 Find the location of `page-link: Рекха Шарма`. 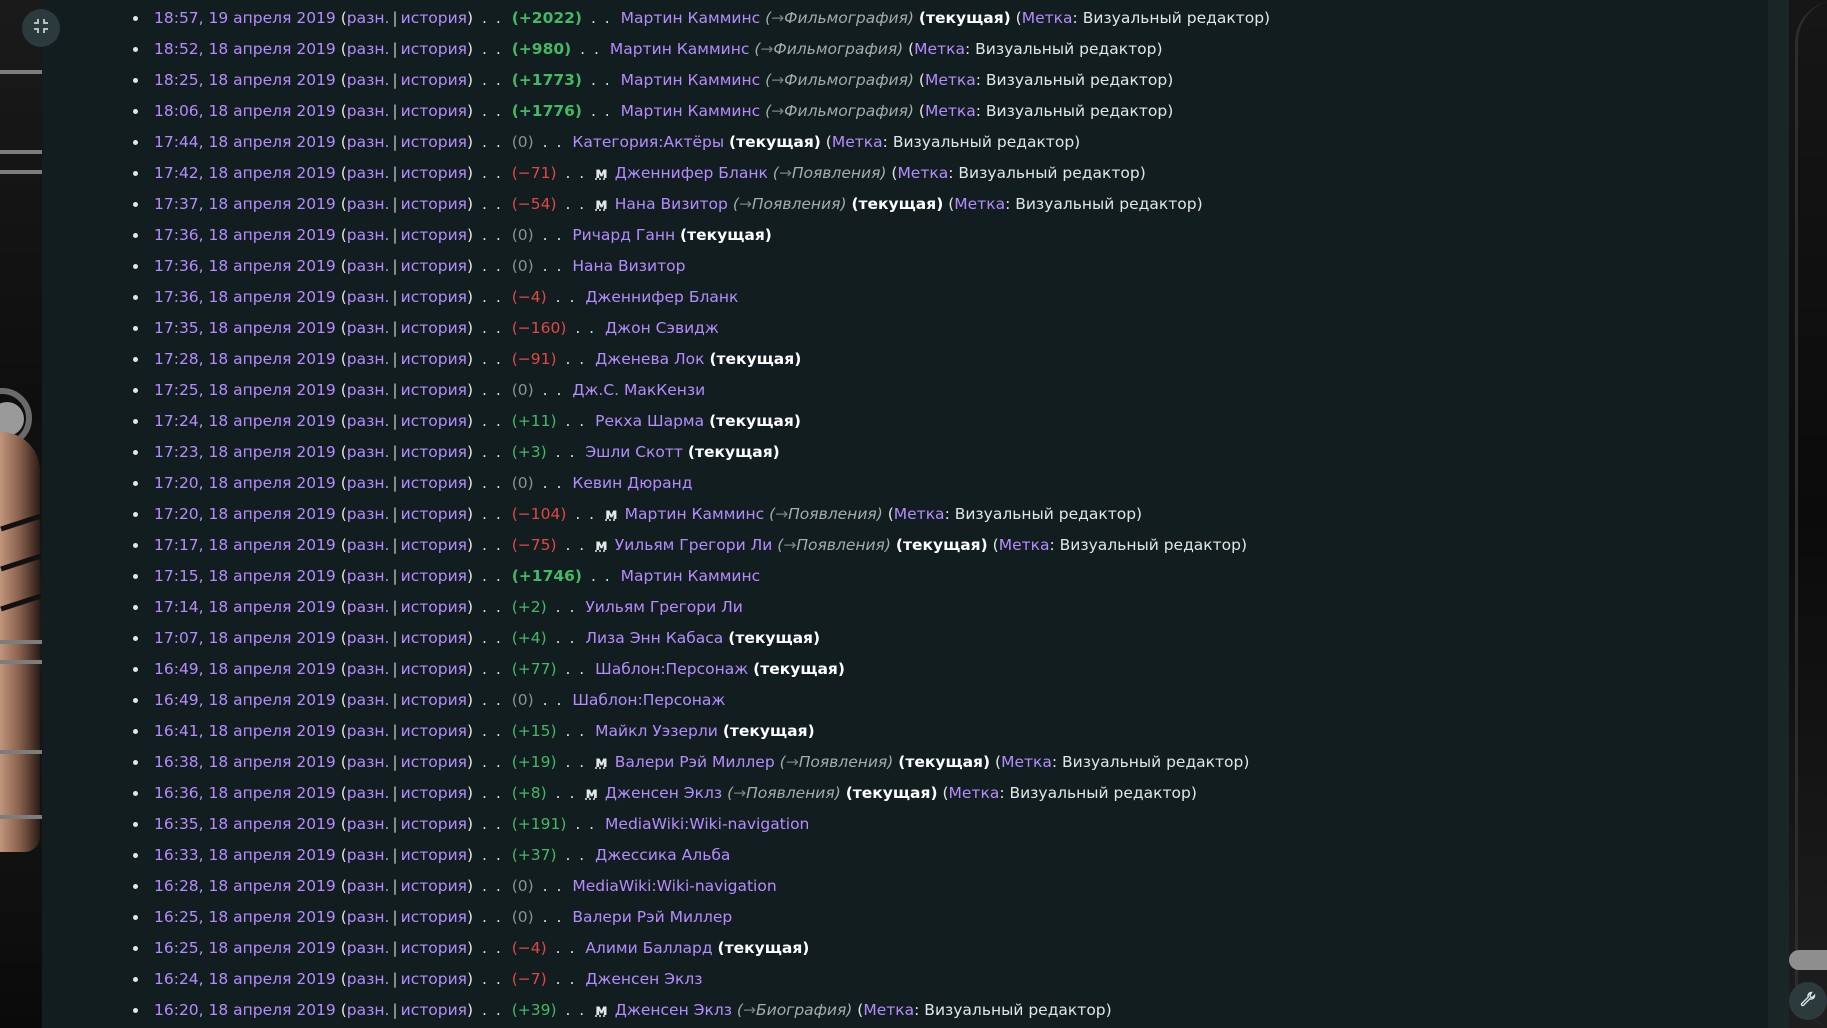

page-link: Рекха Шарма is located at coordinates (649, 421).